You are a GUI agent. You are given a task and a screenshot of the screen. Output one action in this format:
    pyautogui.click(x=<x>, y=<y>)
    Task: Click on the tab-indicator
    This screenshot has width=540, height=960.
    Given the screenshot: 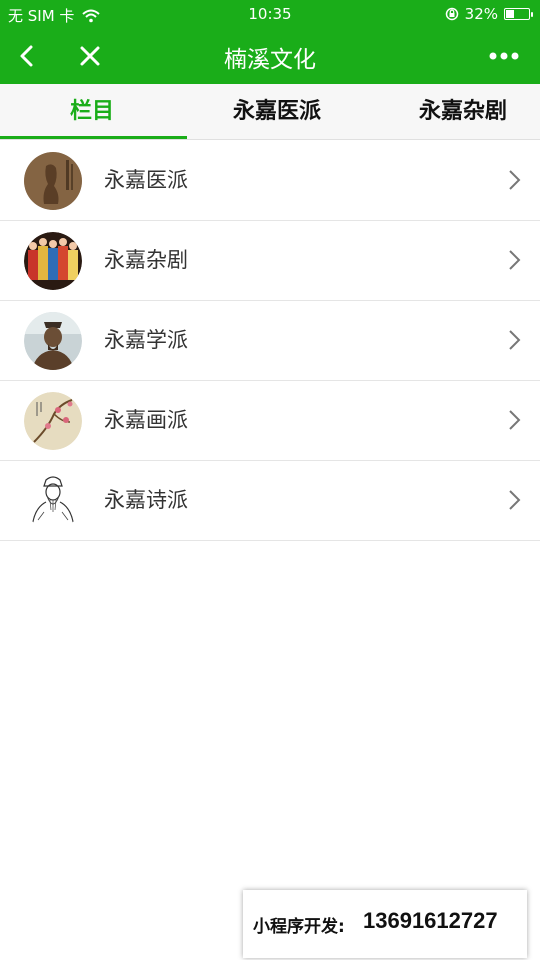 What is the action you would take?
    pyautogui.click(x=93, y=137)
    